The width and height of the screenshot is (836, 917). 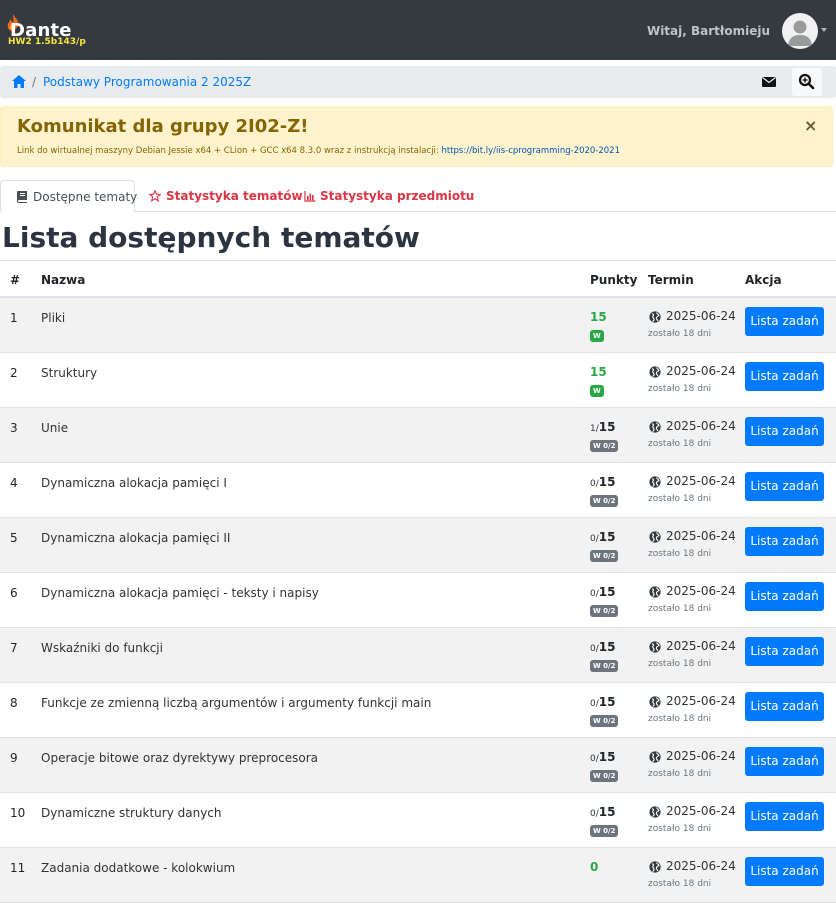 What do you see at coordinates (807, 82) in the screenshot?
I see `search-button` at bounding box center [807, 82].